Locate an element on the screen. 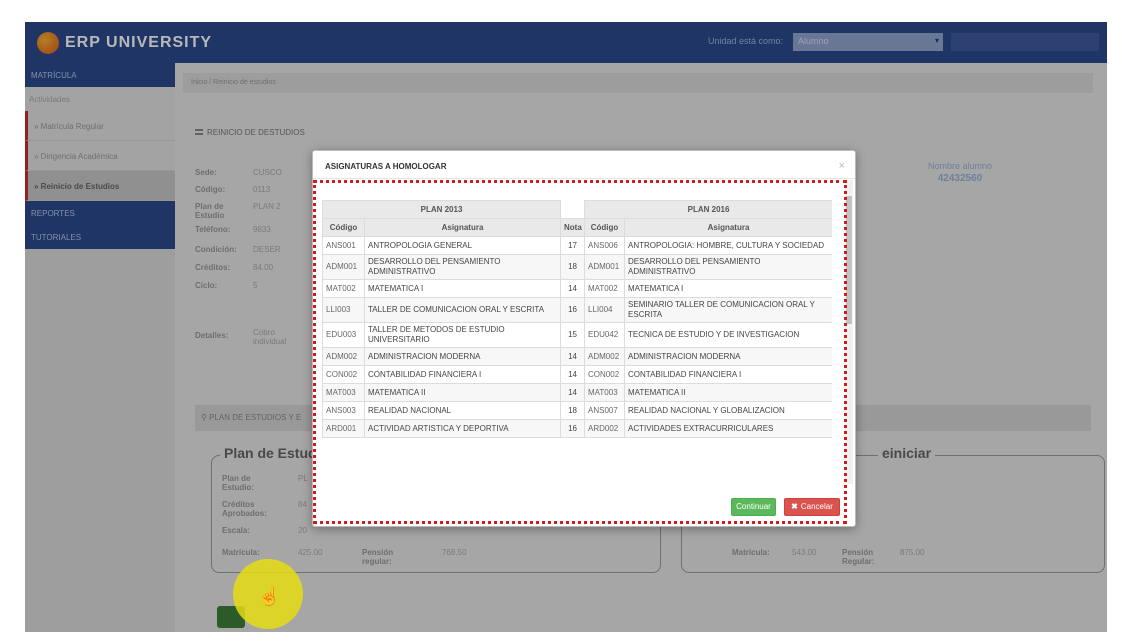 Image resolution: width=1122 pixels, height=643 pixels. close-icon: × is located at coordinates (842, 166).